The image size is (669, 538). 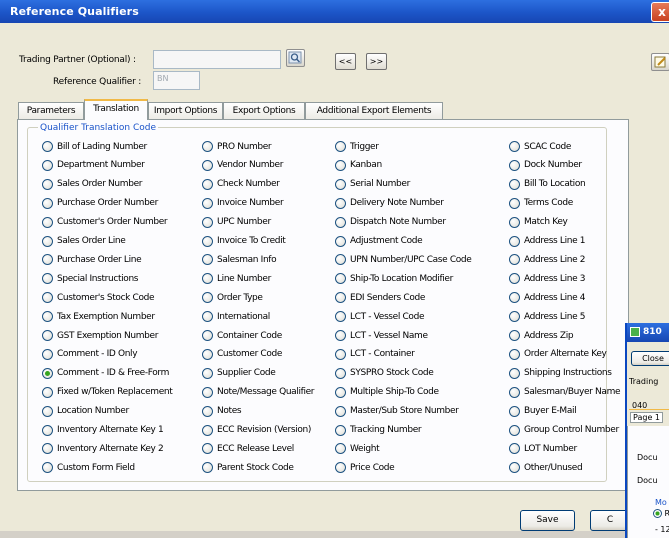 I want to click on radio-option: Address Line 2, so click(x=547, y=259).